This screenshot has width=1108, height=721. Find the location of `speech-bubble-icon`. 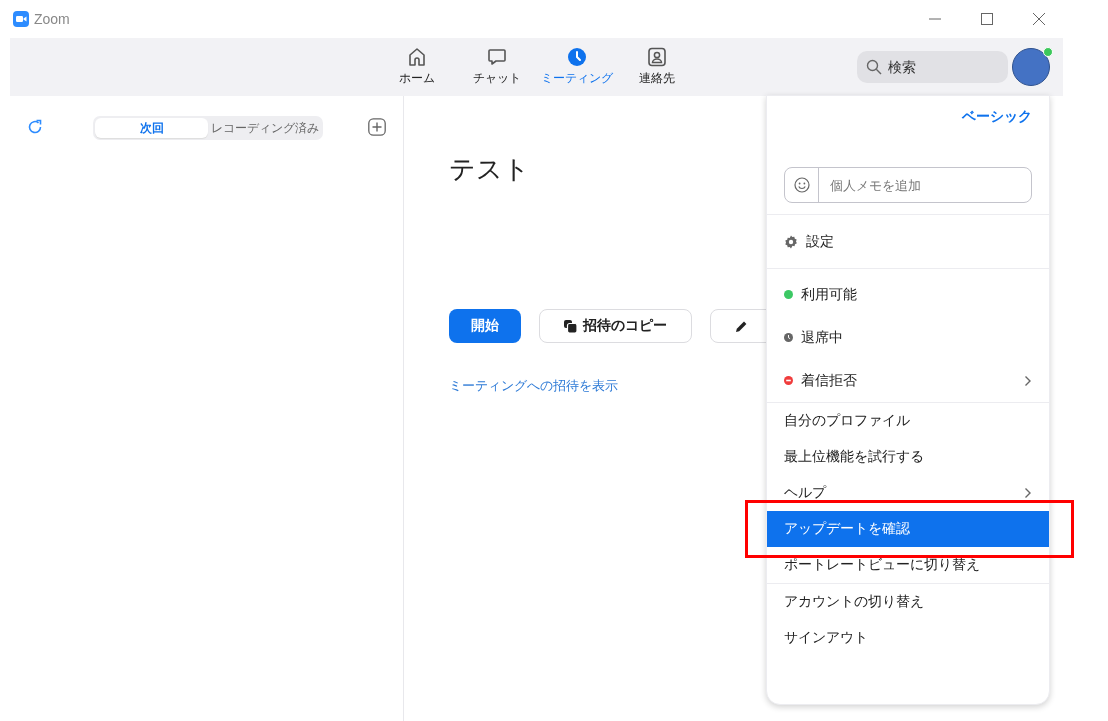

speech-bubble-icon is located at coordinates (496, 57).